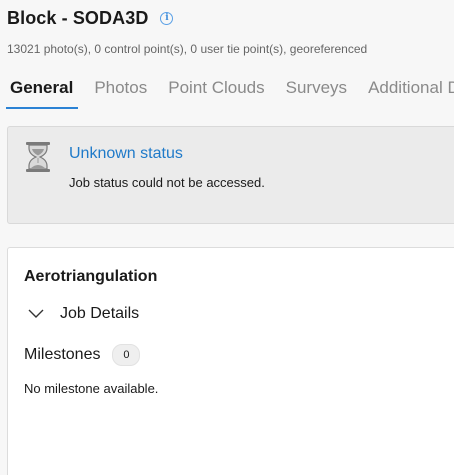  What do you see at coordinates (120, 94) in the screenshot?
I see `tab-photos: Photos` at bounding box center [120, 94].